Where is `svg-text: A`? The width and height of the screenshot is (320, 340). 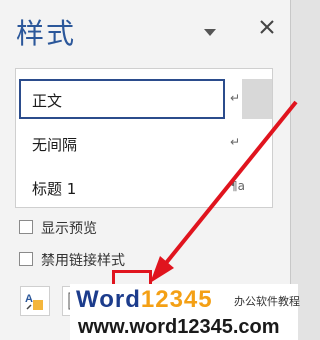 svg-text: A is located at coordinates (29, 299).